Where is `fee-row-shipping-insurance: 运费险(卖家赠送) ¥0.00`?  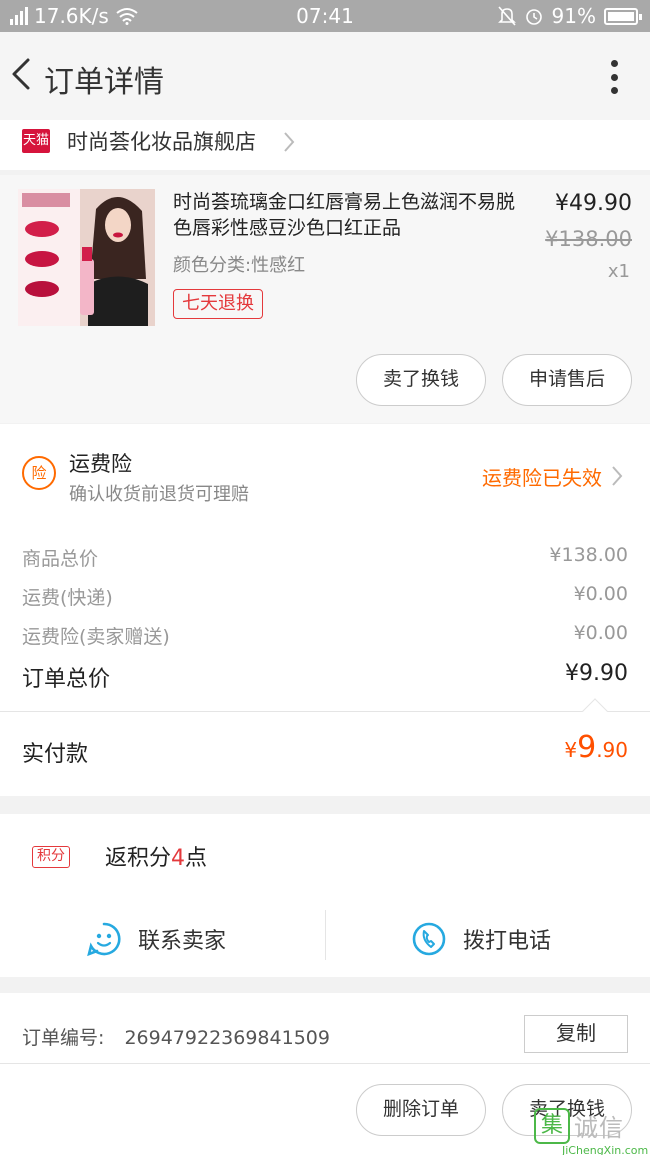 fee-row-shipping-insurance: 运费险(卖家赠送) ¥0.00 is located at coordinates (325, 635).